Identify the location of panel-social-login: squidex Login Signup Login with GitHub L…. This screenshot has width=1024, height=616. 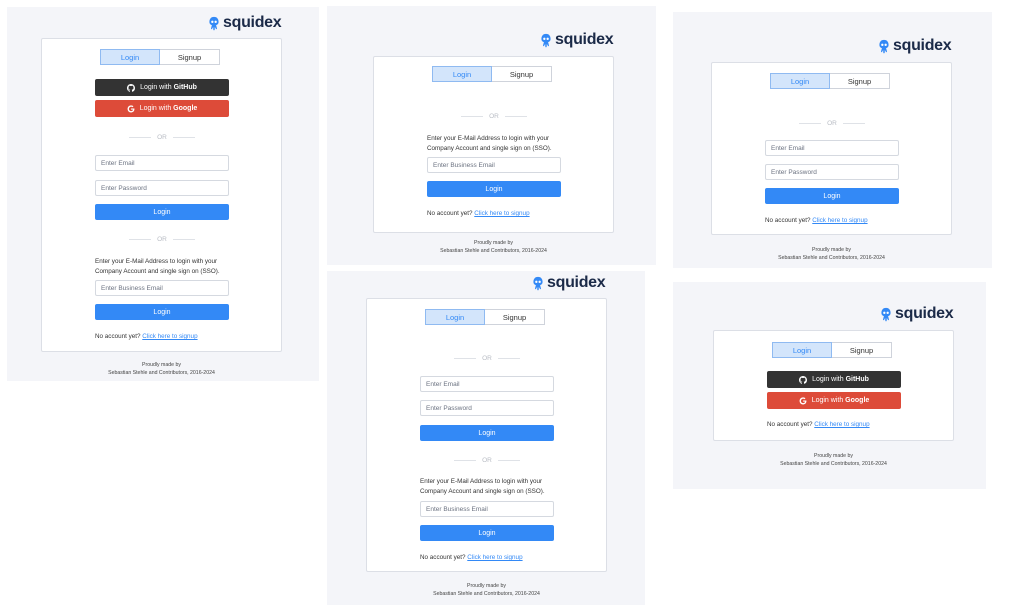
(829, 385).